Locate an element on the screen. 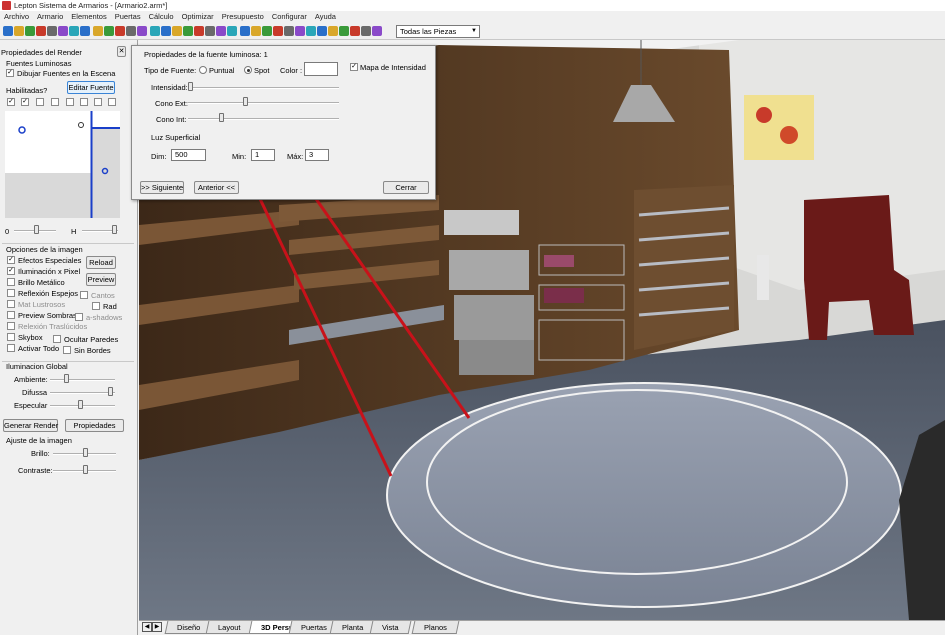 The image size is (945, 635). globe-icon is located at coordinates (52, 31).